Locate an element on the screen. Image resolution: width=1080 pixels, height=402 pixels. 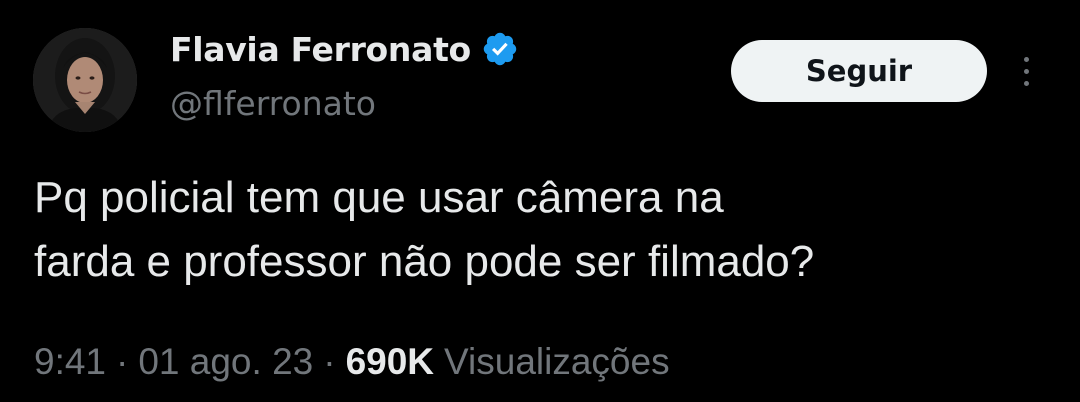
avatar is located at coordinates (85, 80).